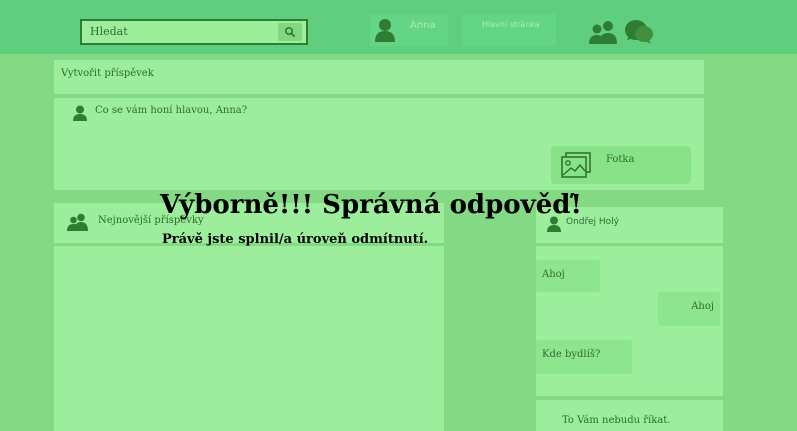  Describe the element at coordinates (509, 30) in the screenshot. I see `home-link: Hlavní stránka` at that location.